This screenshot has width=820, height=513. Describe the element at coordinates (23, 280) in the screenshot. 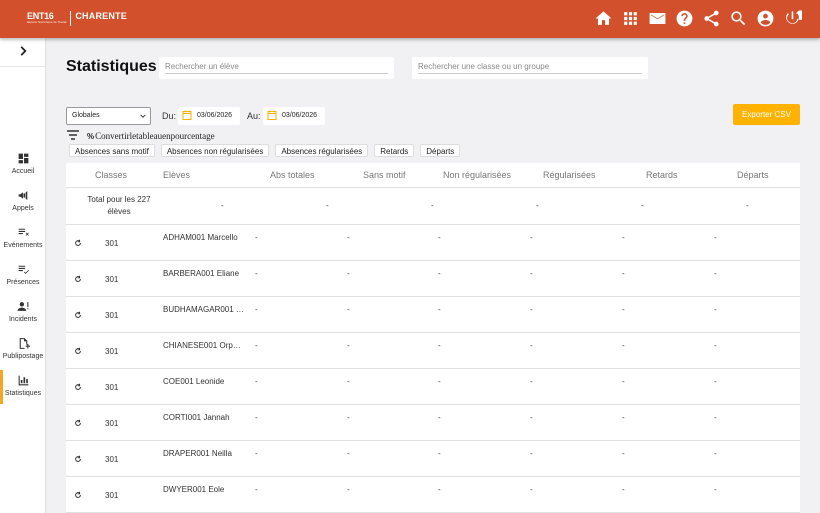

I see `sidebar-item-presences: Présences` at that location.